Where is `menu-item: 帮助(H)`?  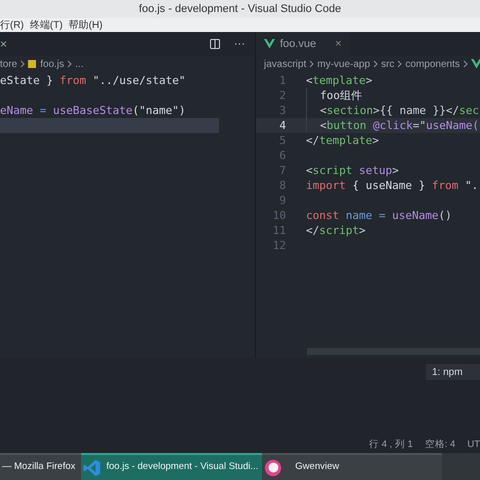 menu-item: 帮助(H) is located at coordinates (85, 25).